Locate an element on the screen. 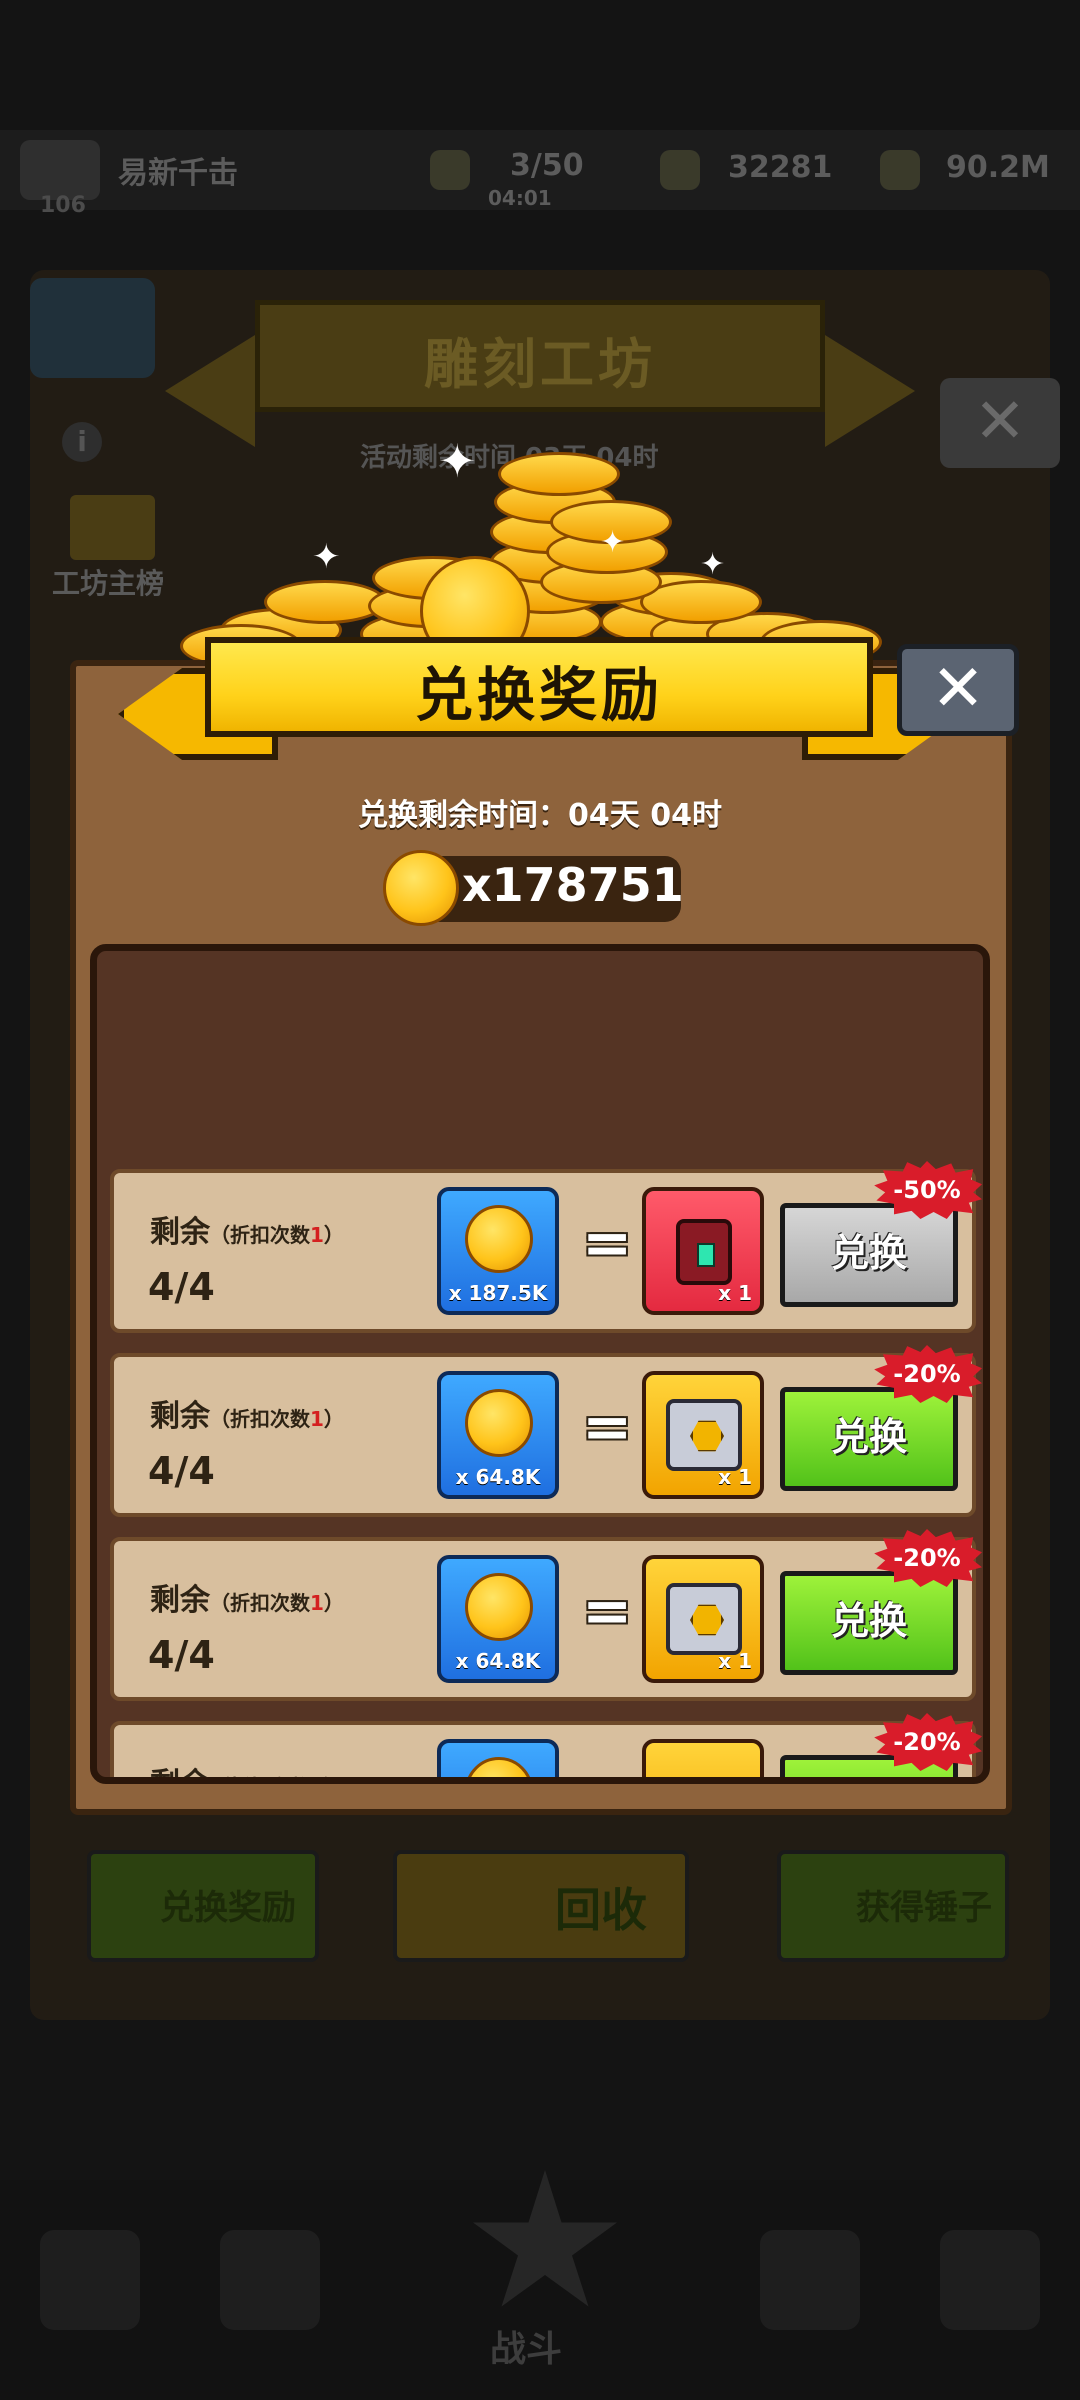 This screenshot has width=1080, height=2400. cost-tile is located at coordinates (498, 1758).